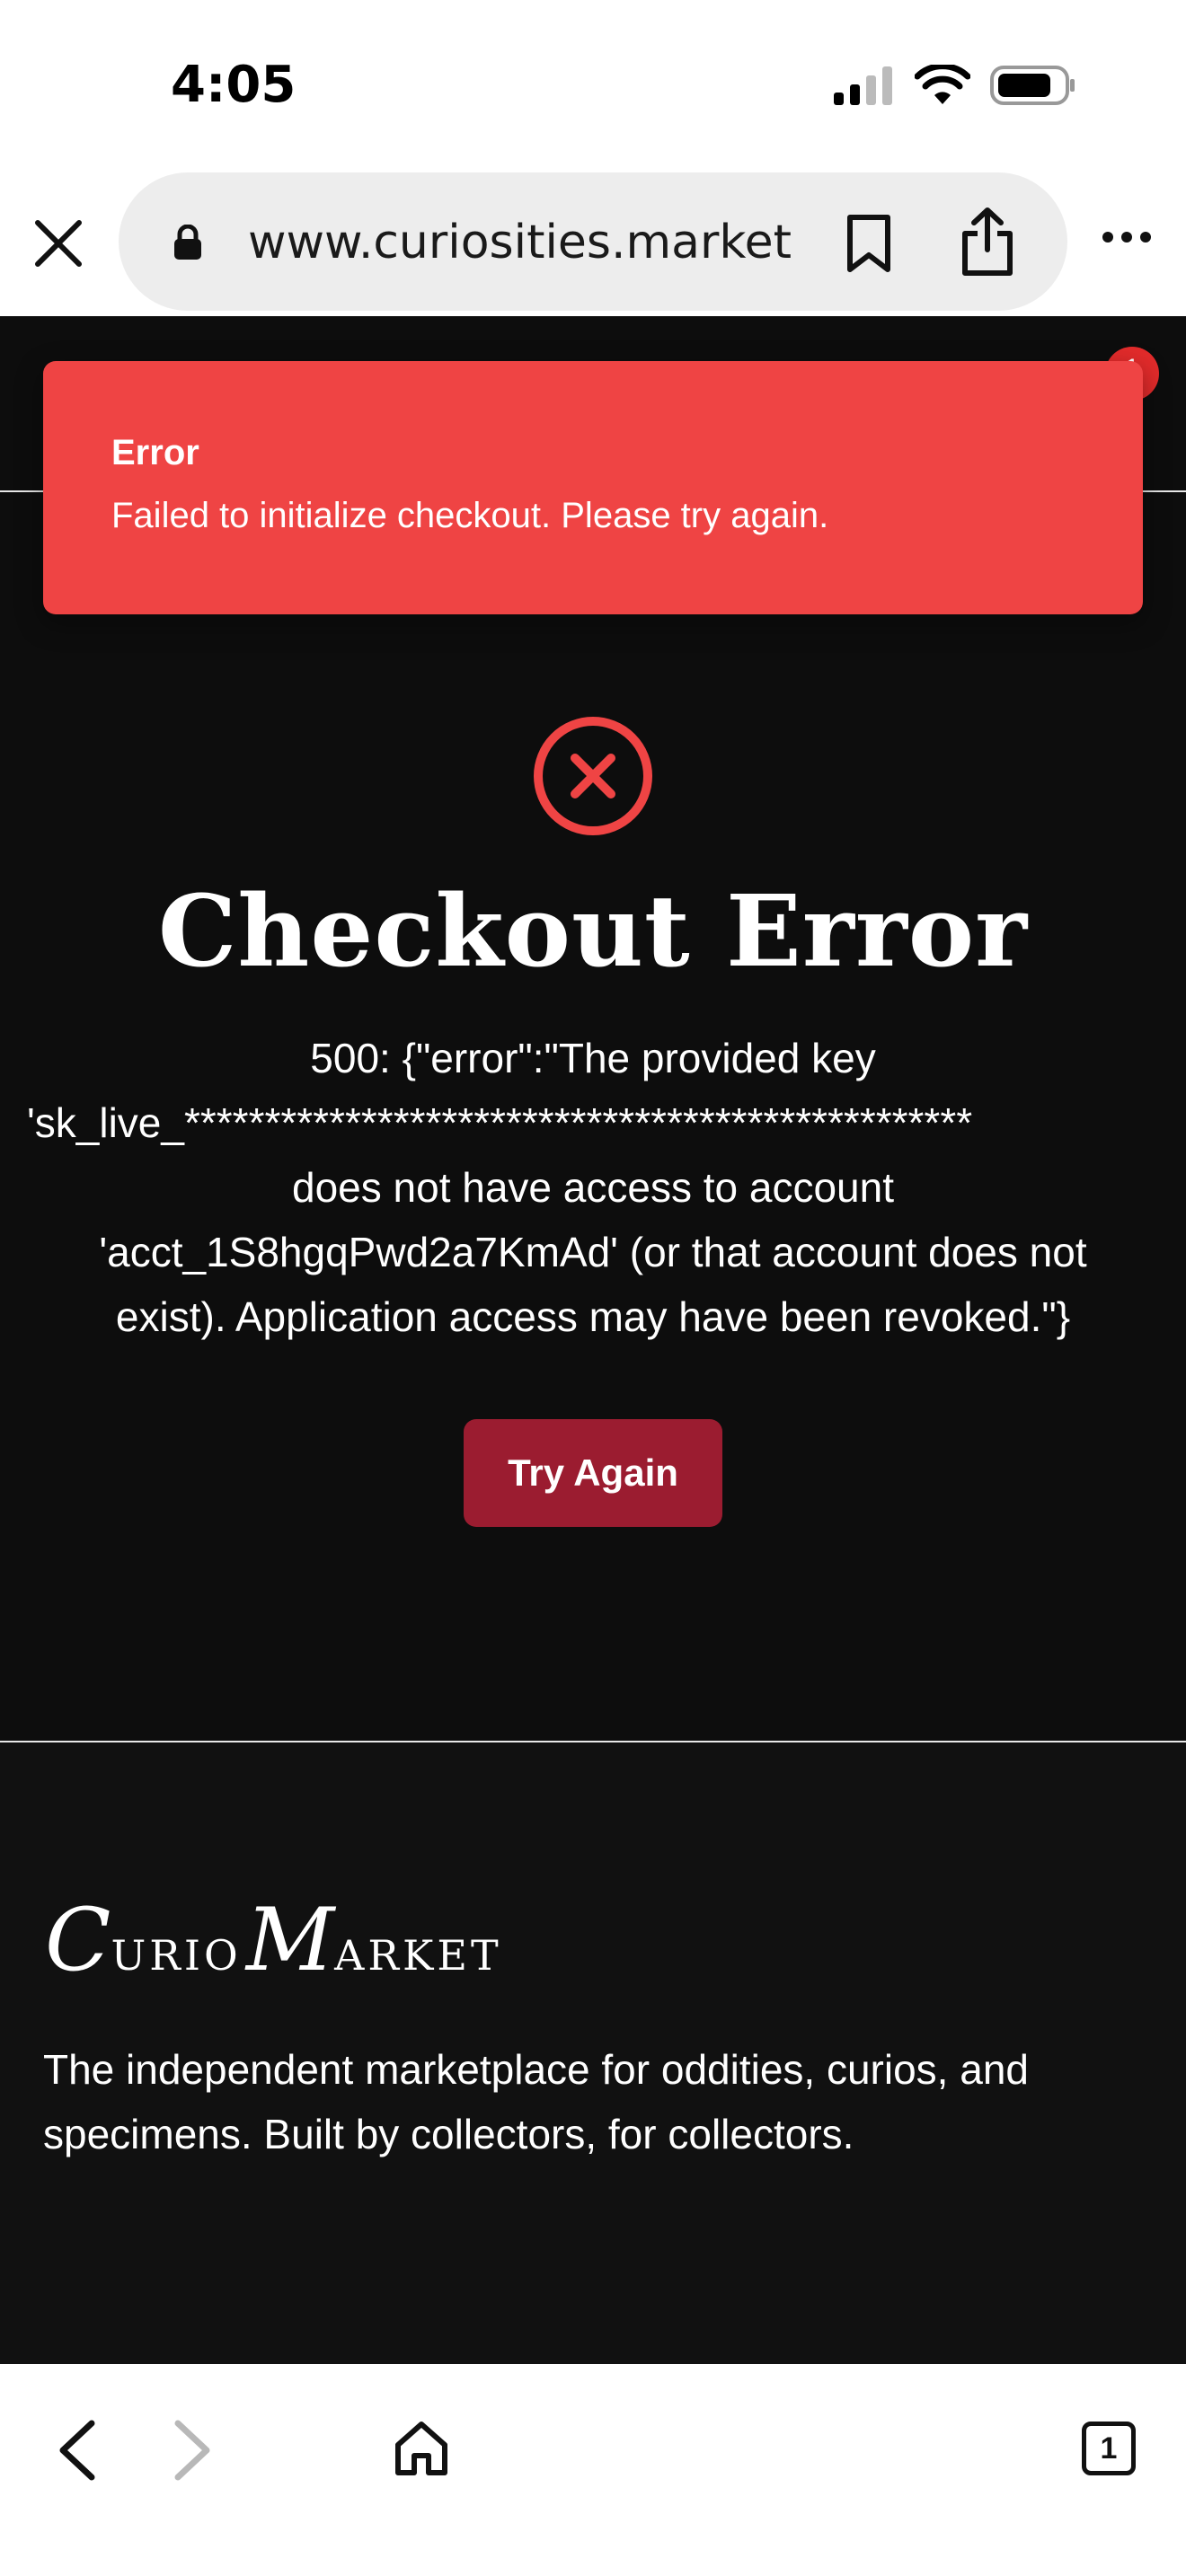  I want to click on more-icon, so click(1127, 237).